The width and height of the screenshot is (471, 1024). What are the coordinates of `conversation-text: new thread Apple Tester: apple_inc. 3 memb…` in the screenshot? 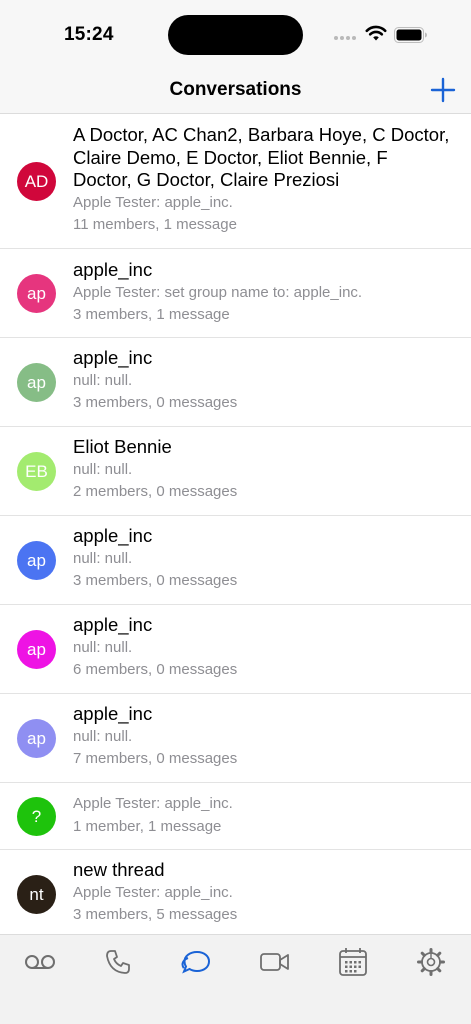 It's located at (262, 893).